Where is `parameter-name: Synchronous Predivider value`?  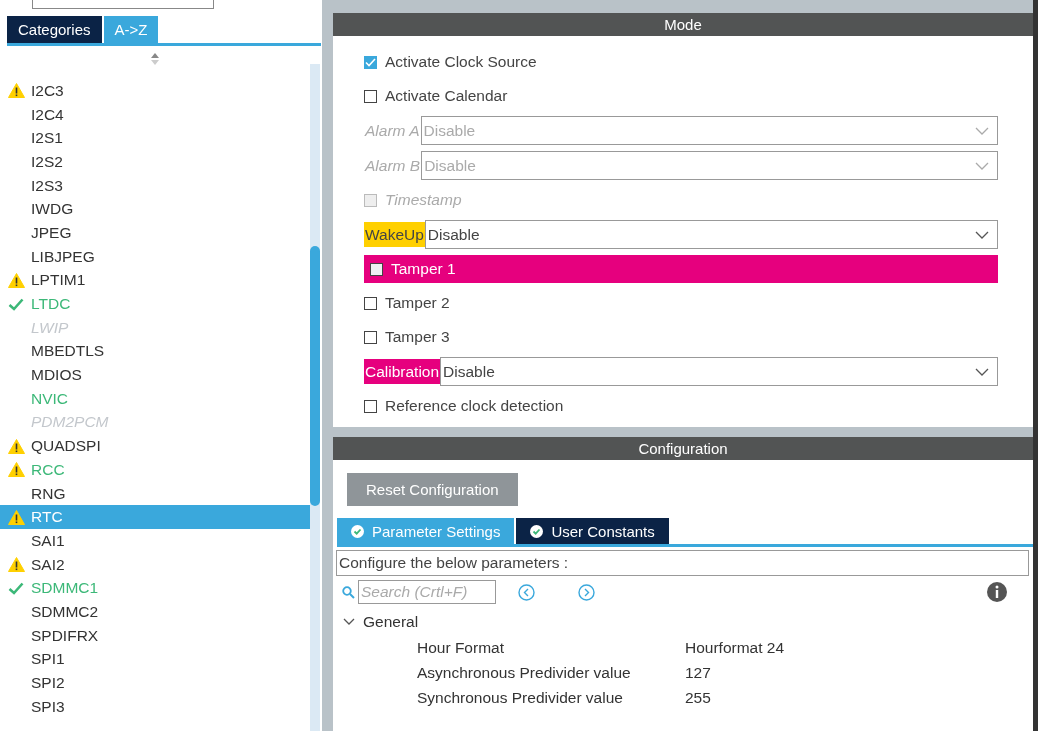
parameter-name: Synchronous Predivider value is located at coordinates (520, 697).